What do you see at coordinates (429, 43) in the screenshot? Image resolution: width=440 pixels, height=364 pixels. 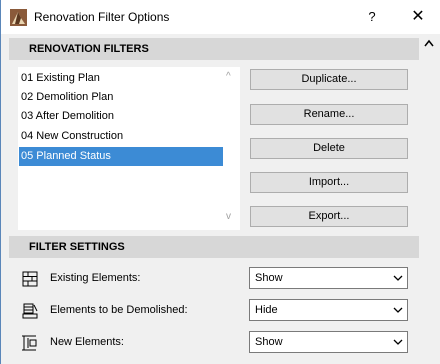 I see `scroll-up-caret-icon` at bounding box center [429, 43].